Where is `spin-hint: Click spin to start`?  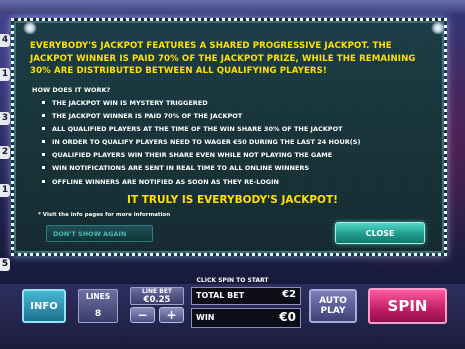
spin-hint: Click spin to start is located at coordinates (232, 280).